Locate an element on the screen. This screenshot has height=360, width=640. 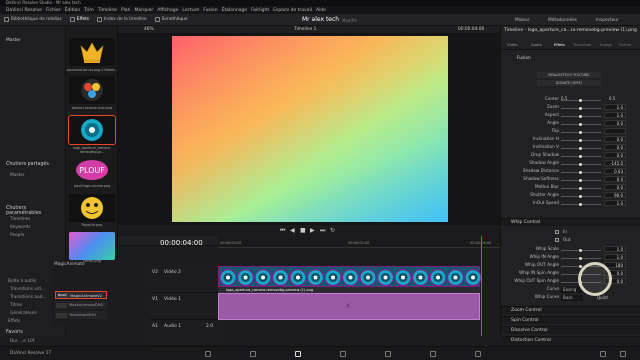
thumb-crown is located at coordinates (92, 52).